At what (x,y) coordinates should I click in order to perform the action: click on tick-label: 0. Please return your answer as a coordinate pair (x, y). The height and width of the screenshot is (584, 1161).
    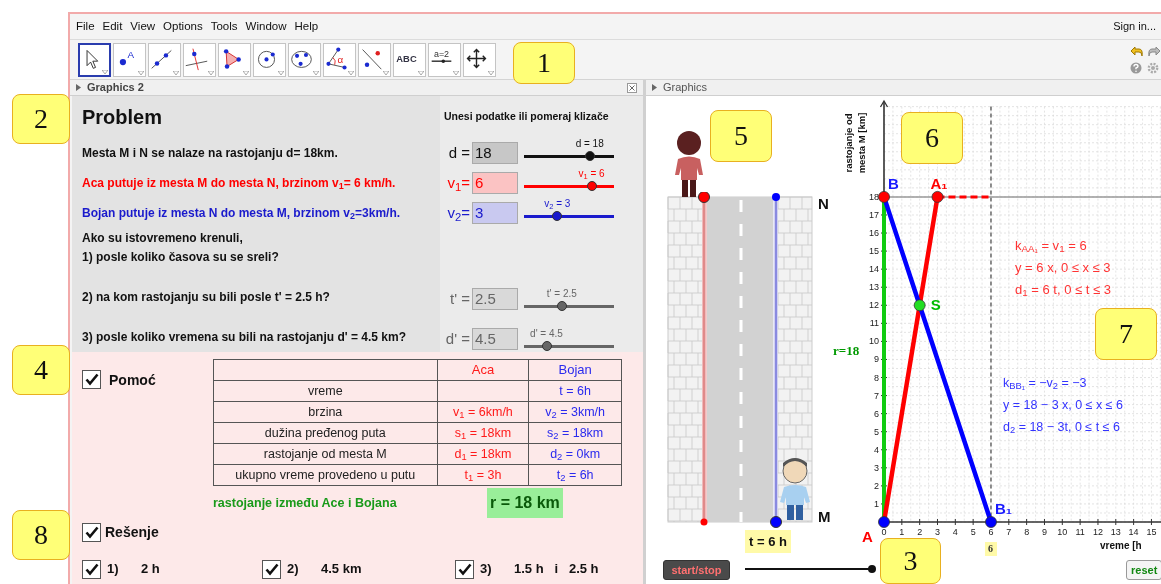
    Looking at the image, I should click on (884, 532).